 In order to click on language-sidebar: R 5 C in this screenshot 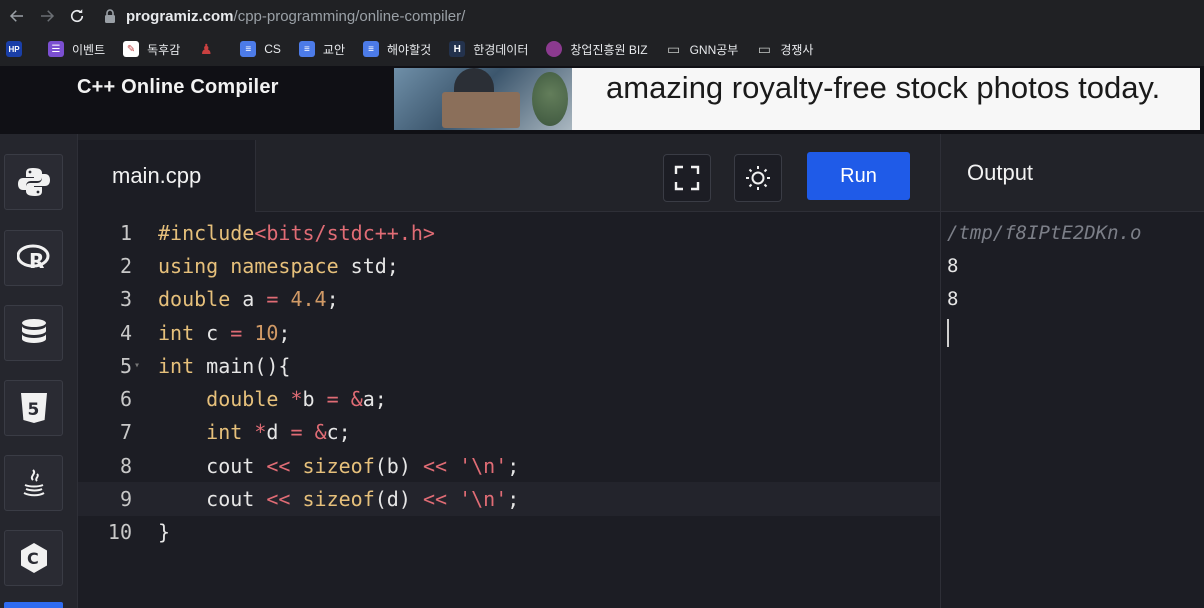, I will do `click(39, 371)`.